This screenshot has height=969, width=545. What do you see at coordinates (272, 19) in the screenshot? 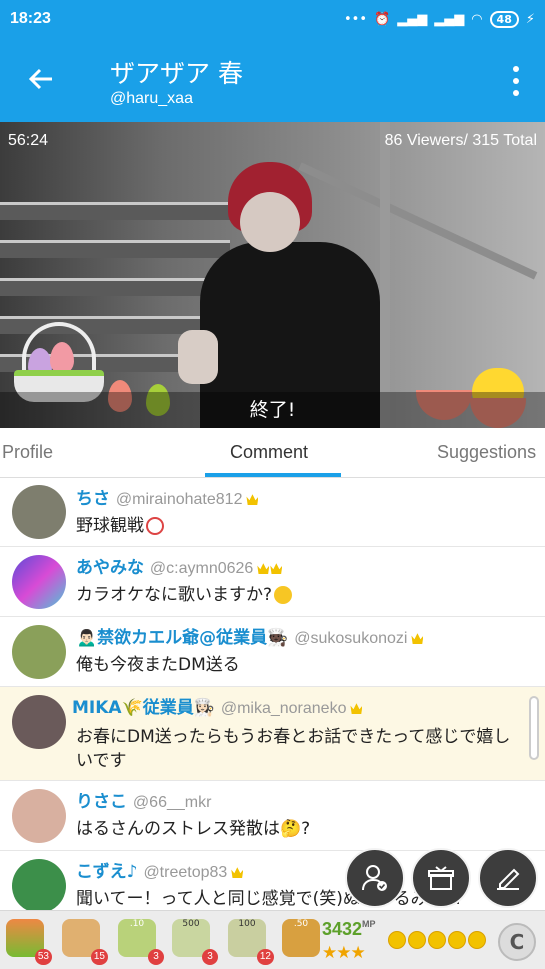
I see `status-bar: 18:23 ••• ⏰ ▂▄▆ ▂▄▆ ◠ 48 ⚡` at bounding box center [272, 19].